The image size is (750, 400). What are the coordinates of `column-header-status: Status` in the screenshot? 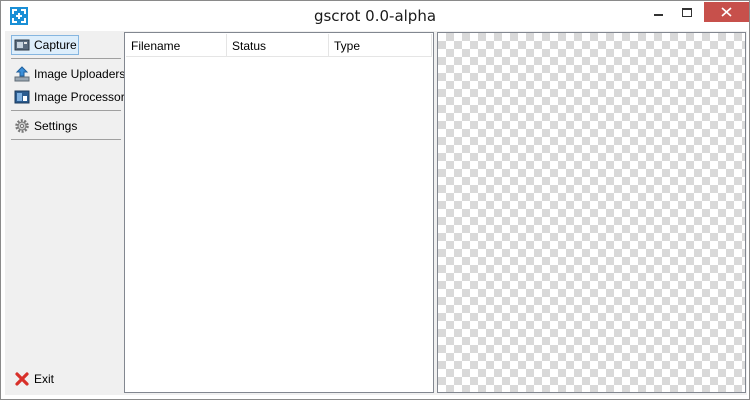 It's located at (278, 45).